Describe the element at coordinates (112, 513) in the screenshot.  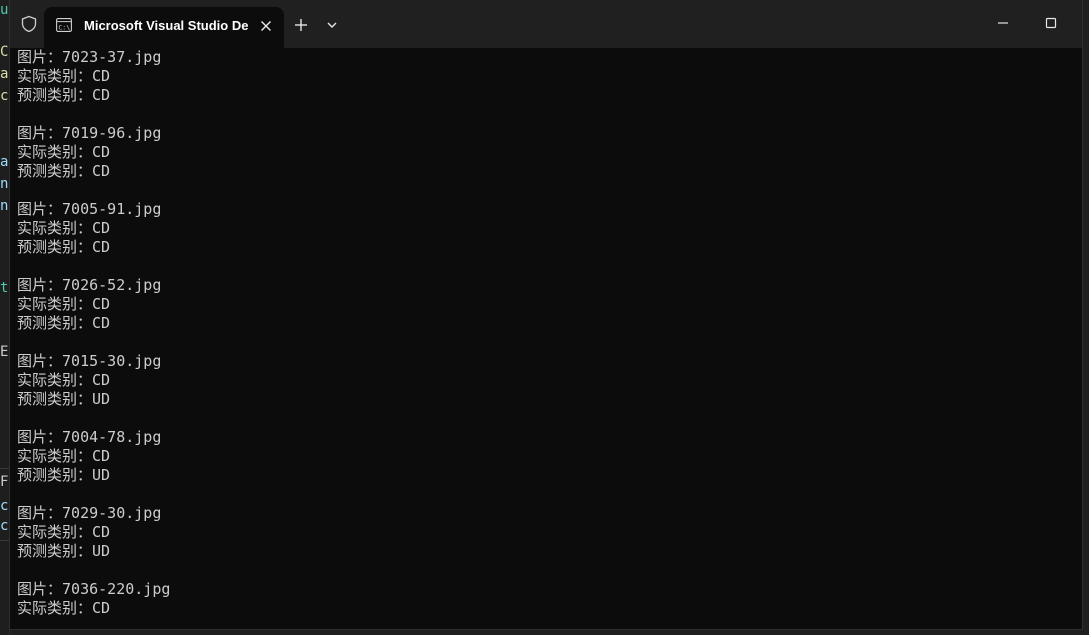
I see `image-filename: 7029-30.jpg` at that location.